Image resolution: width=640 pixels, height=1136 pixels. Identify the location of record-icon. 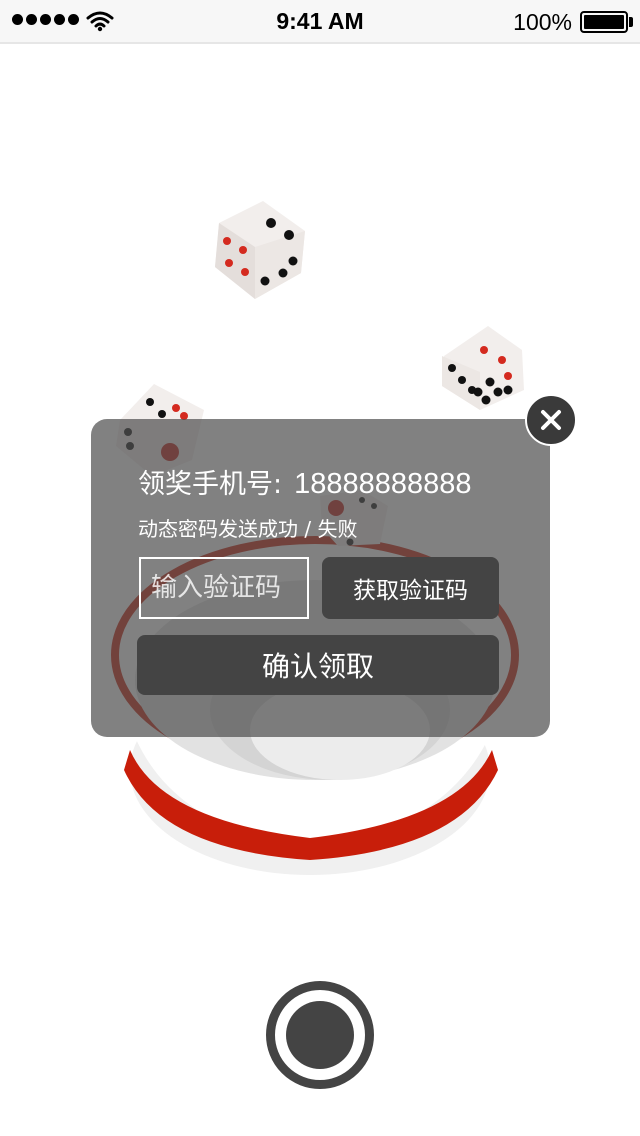
(320, 1035).